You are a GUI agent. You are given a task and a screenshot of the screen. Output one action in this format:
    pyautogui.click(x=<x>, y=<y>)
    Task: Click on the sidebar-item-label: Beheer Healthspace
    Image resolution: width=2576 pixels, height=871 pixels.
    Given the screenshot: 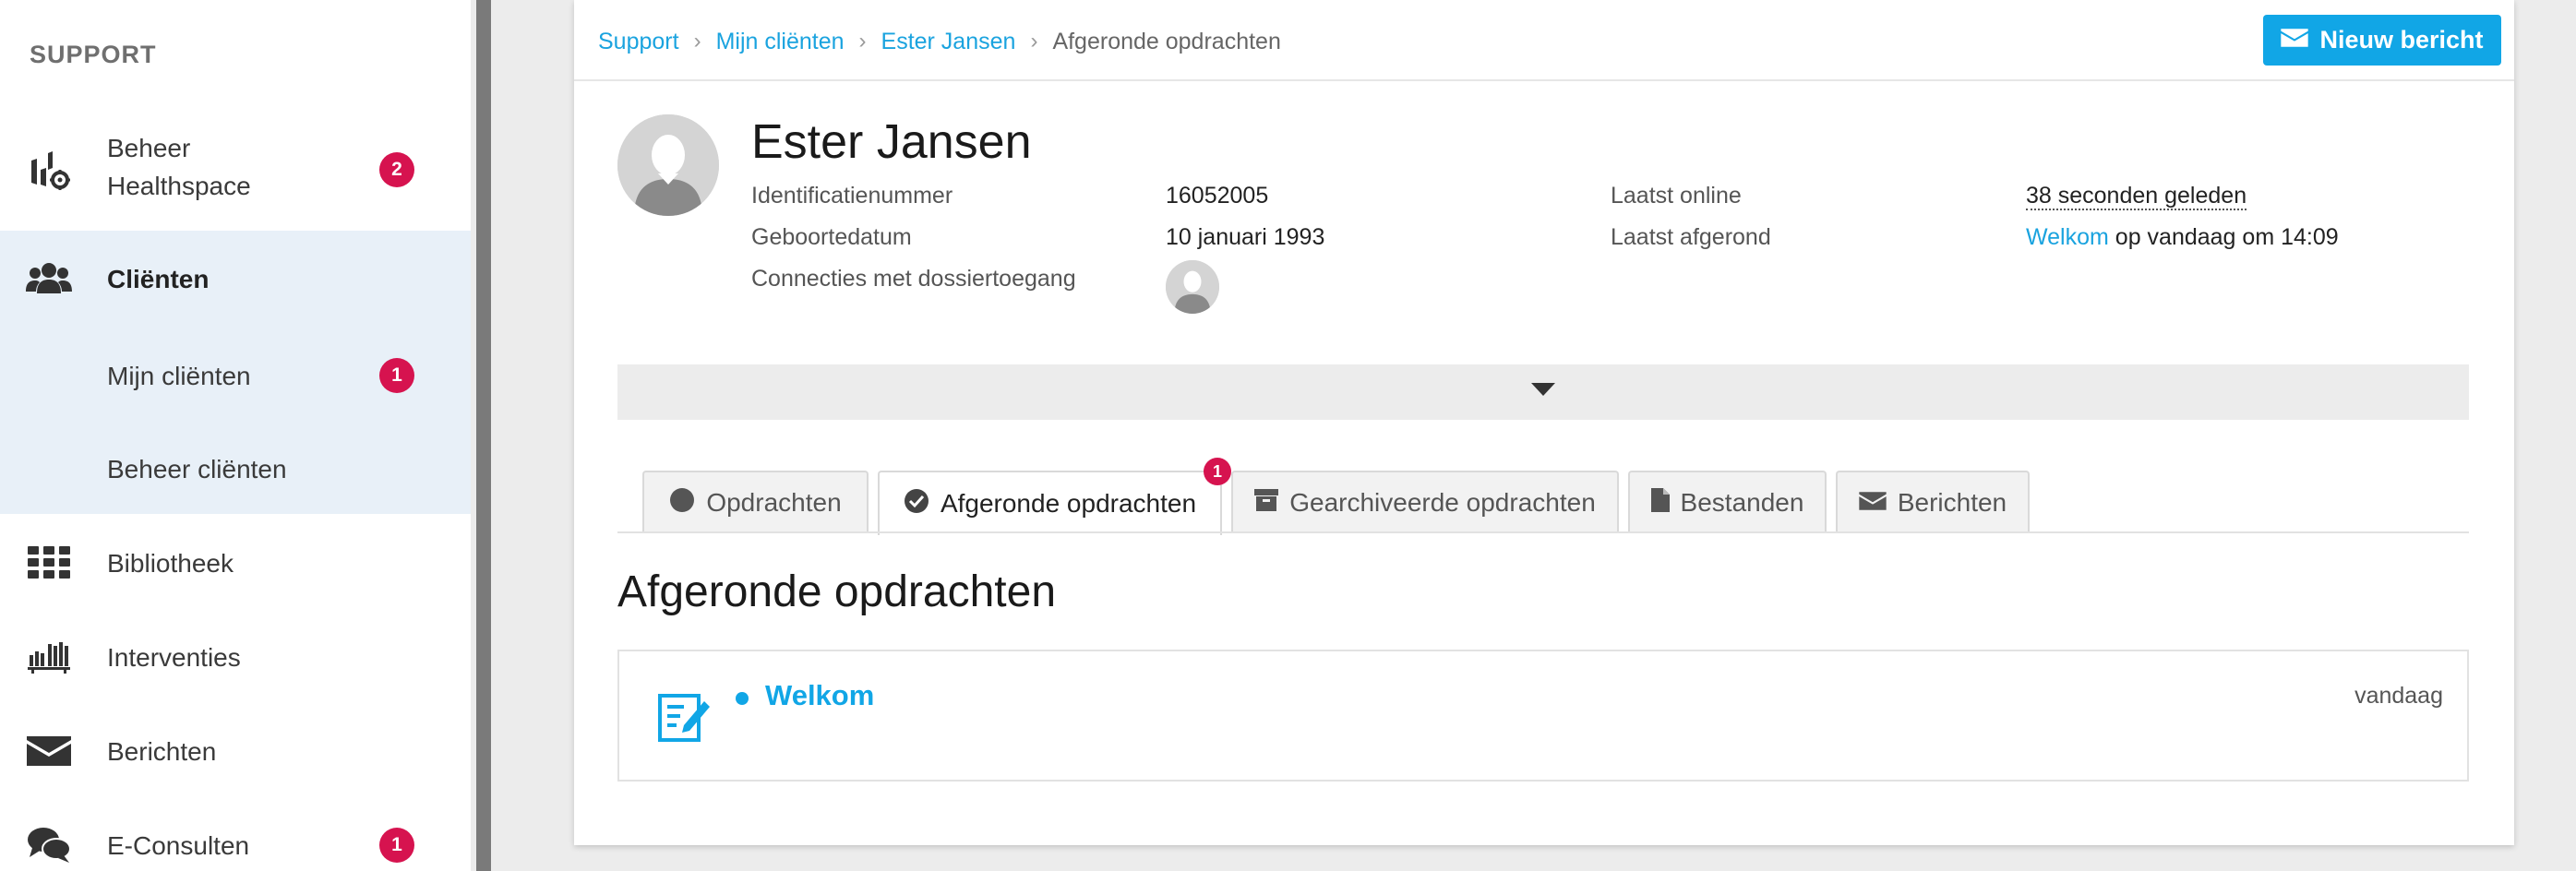 What is the action you would take?
    pyautogui.click(x=179, y=167)
    